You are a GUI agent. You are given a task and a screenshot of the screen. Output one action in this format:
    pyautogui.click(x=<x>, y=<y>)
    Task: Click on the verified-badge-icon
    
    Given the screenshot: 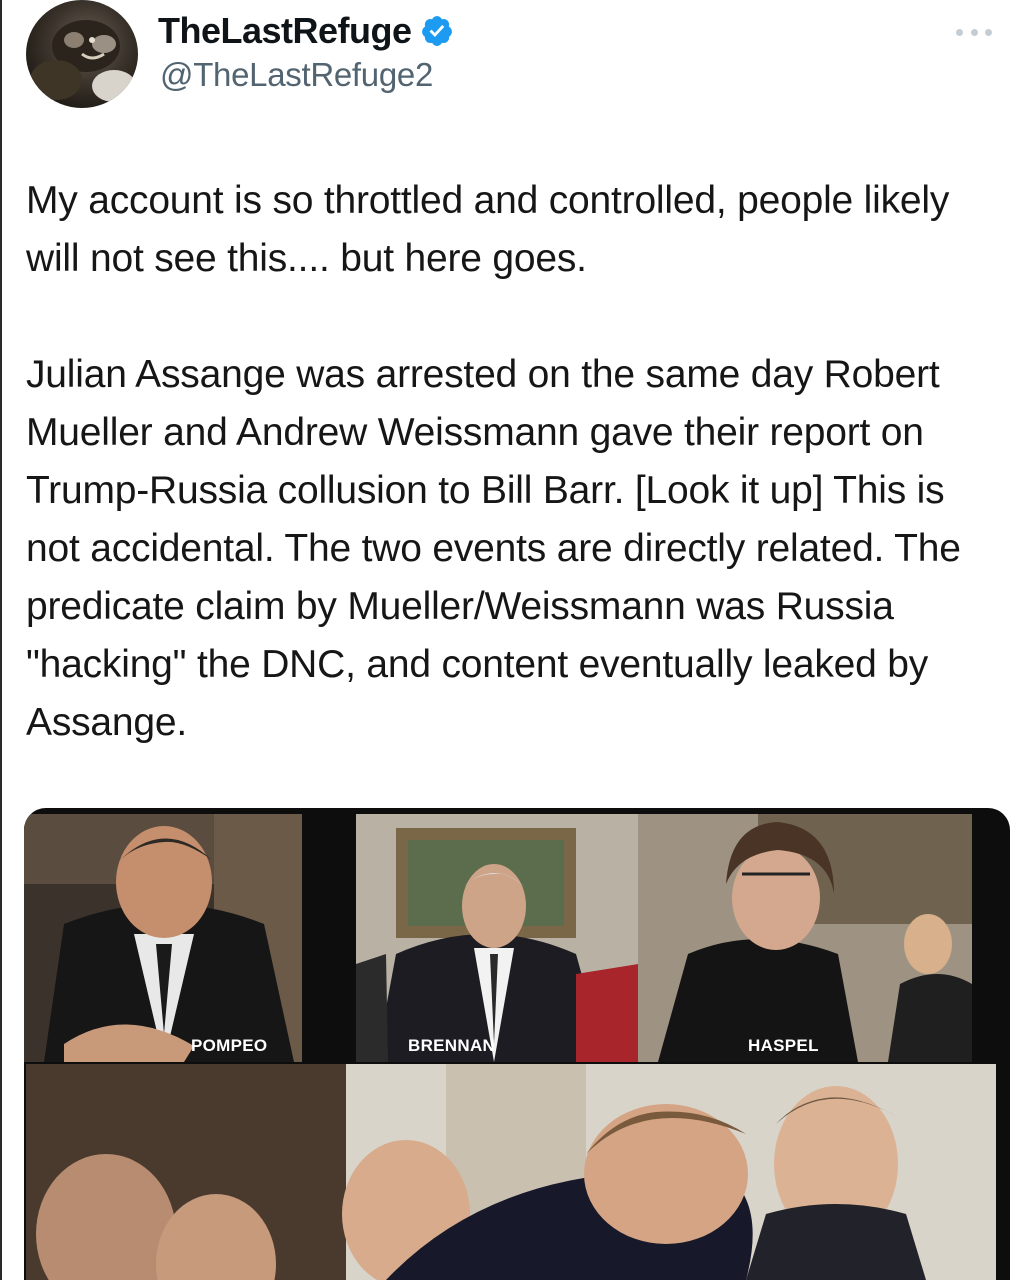 What is the action you would take?
    pyautogui.click(x=436, y=31)
    